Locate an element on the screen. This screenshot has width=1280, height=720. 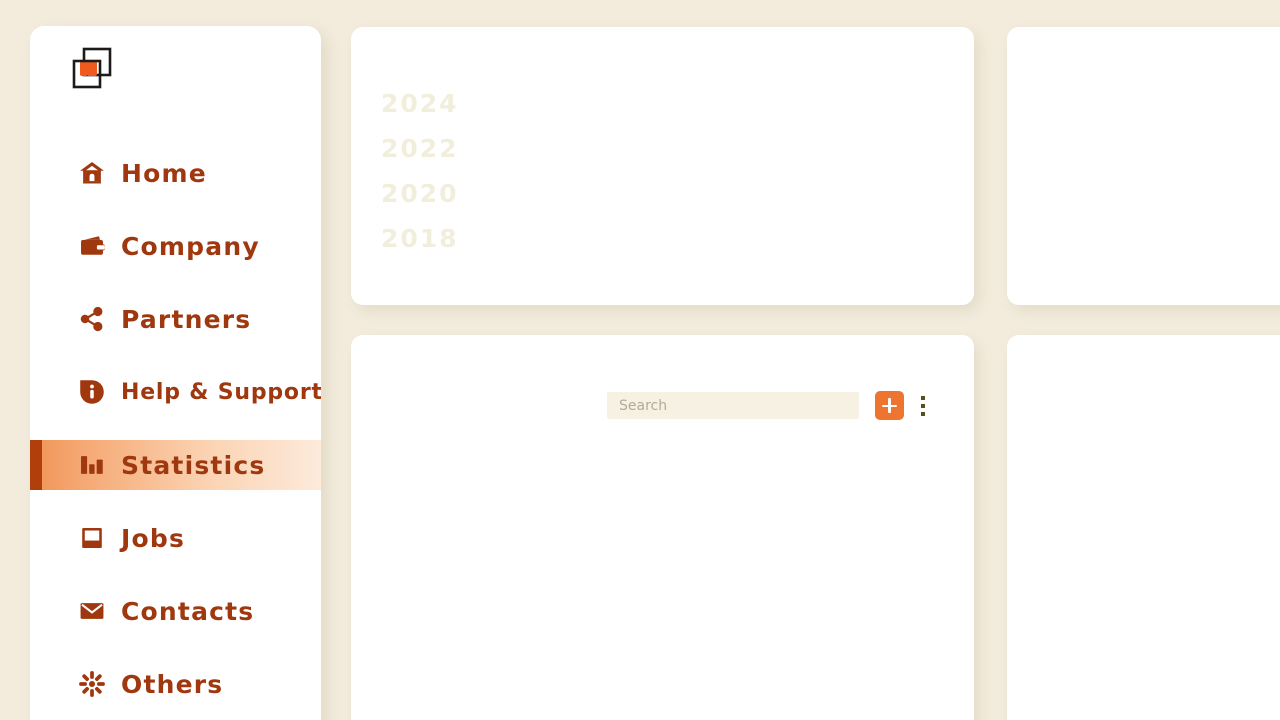
info-icon is located at coordinates (92, 392).